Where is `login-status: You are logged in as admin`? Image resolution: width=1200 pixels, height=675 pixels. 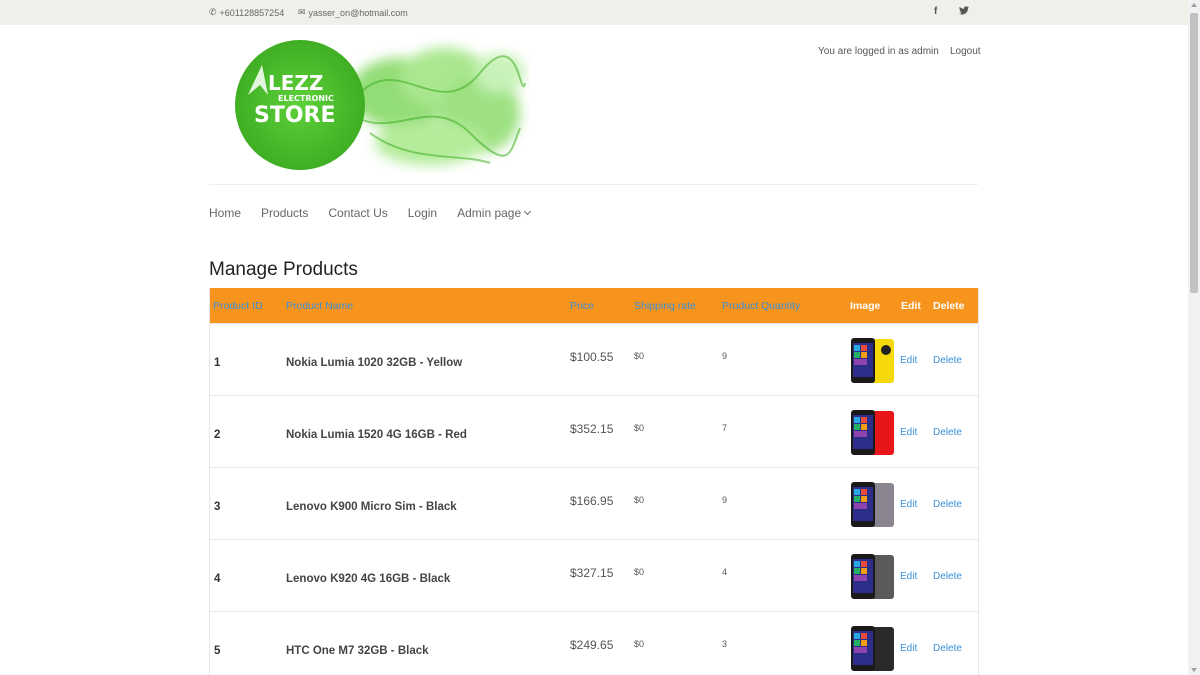
login-status: You are logged in as admin is located at coordinates (878, 51).